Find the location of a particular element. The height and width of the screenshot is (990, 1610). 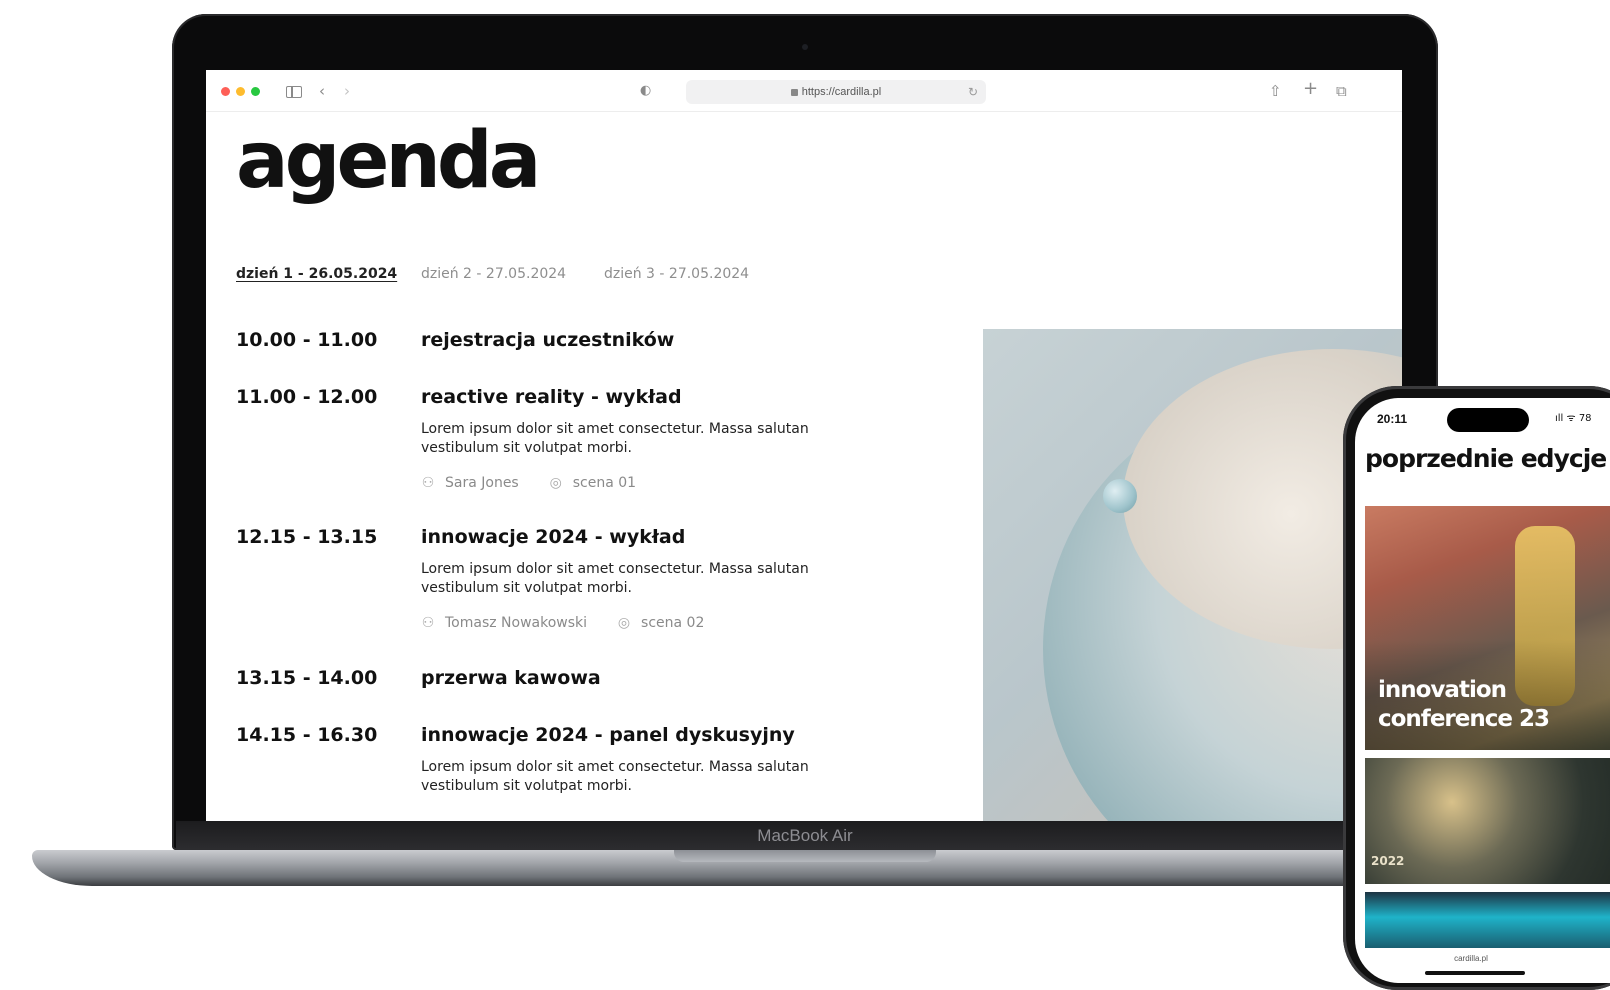

phone-heading: poprzednie edycje is located at coordinates (1486, 458).